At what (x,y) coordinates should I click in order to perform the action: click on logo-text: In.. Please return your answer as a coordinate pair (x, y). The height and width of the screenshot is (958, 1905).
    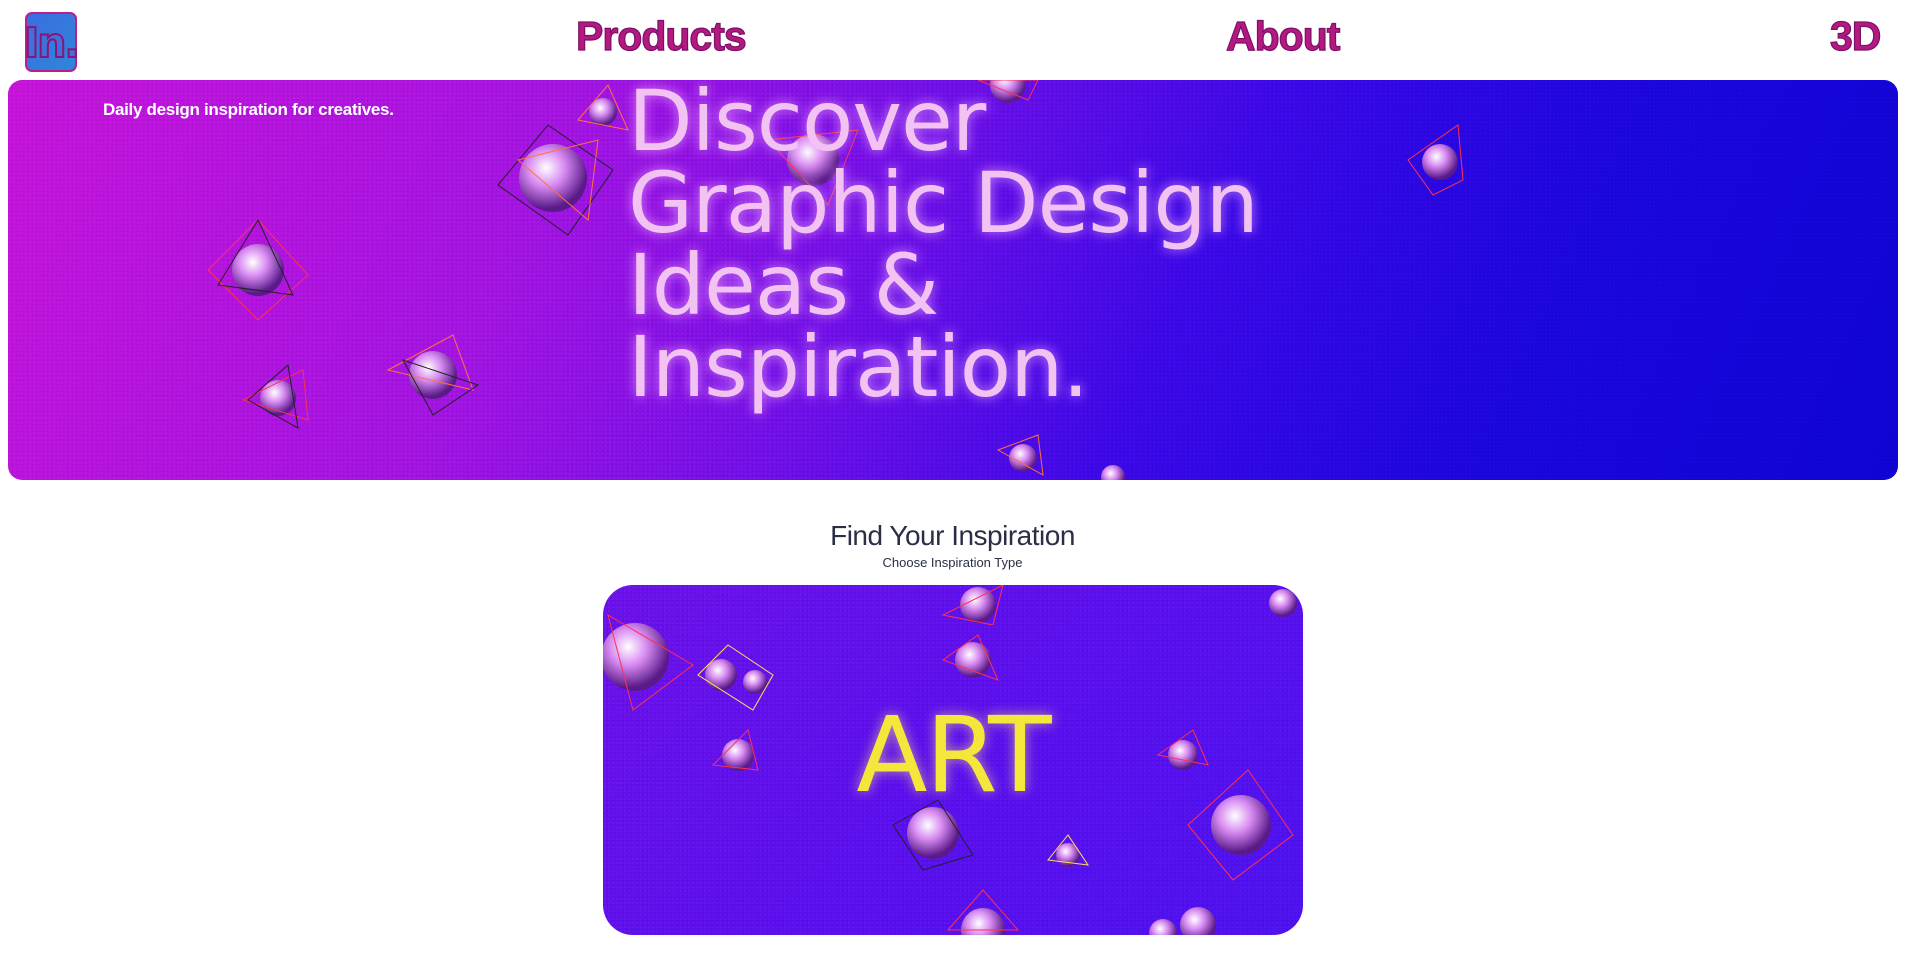
    Looking at the image, I should click on (52, 42).